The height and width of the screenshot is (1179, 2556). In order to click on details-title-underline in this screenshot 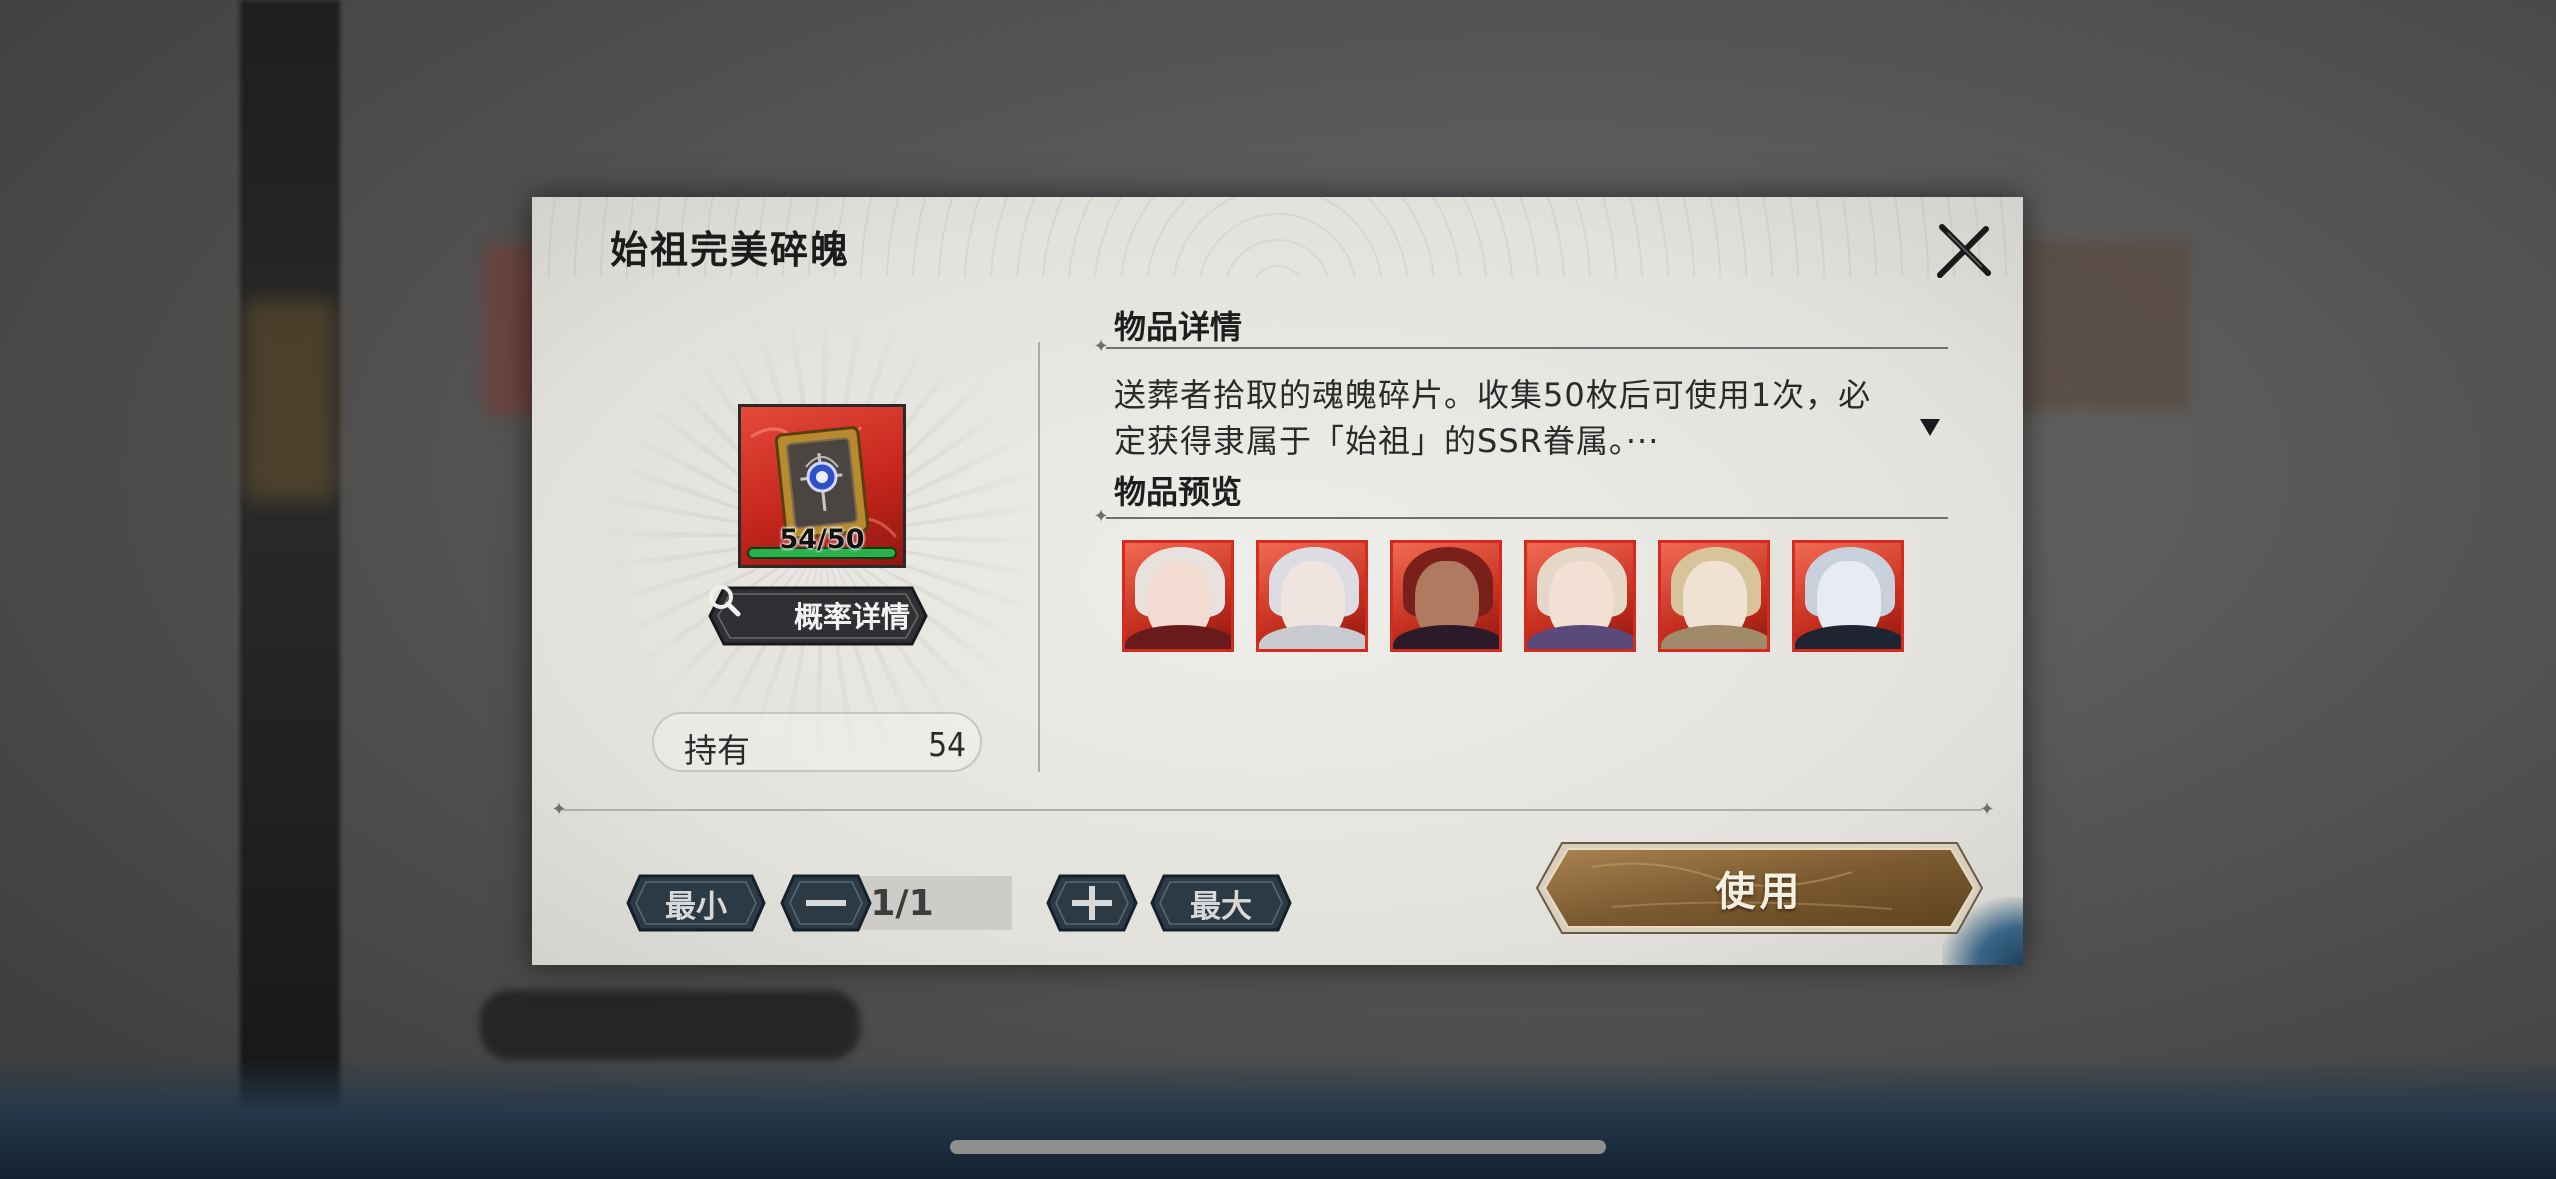, I will do `click(1527, 348)`.